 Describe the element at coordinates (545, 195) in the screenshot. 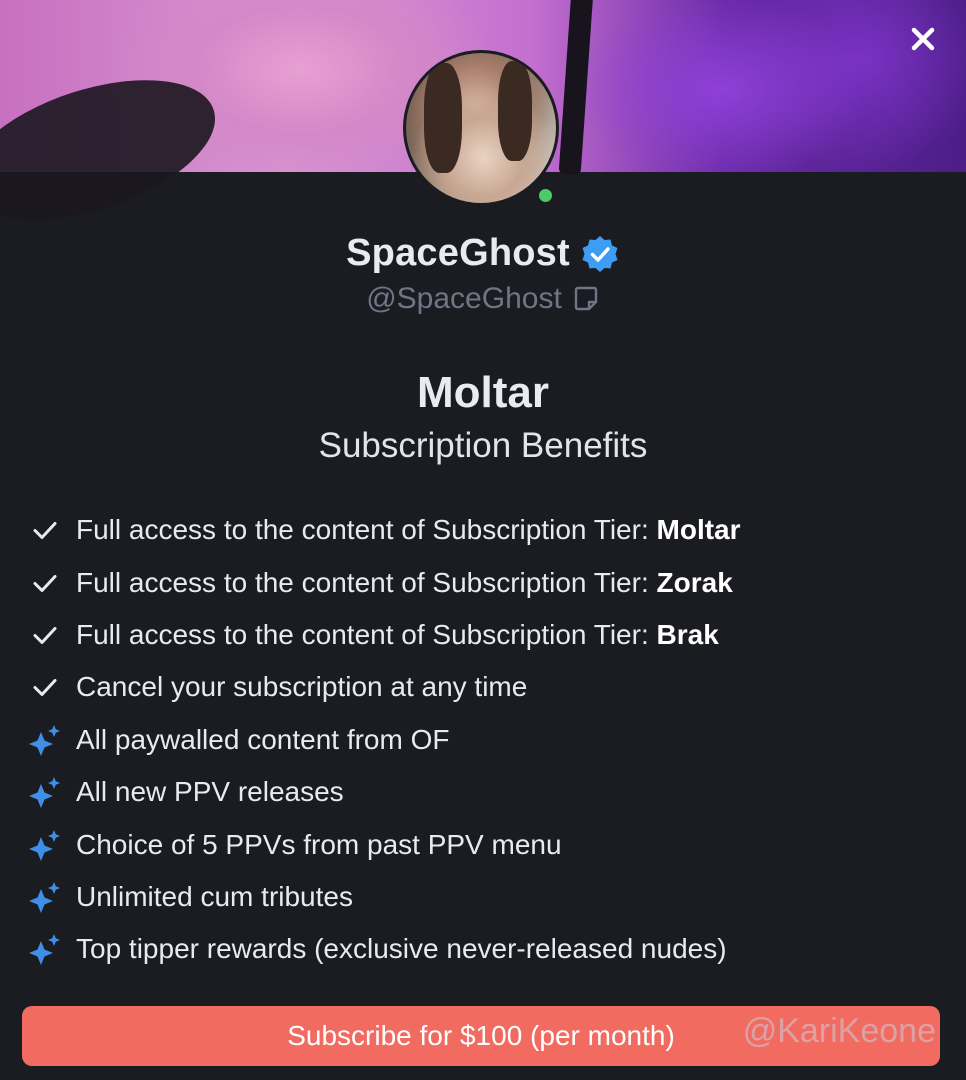

I see `online-status-indicator` at that location.